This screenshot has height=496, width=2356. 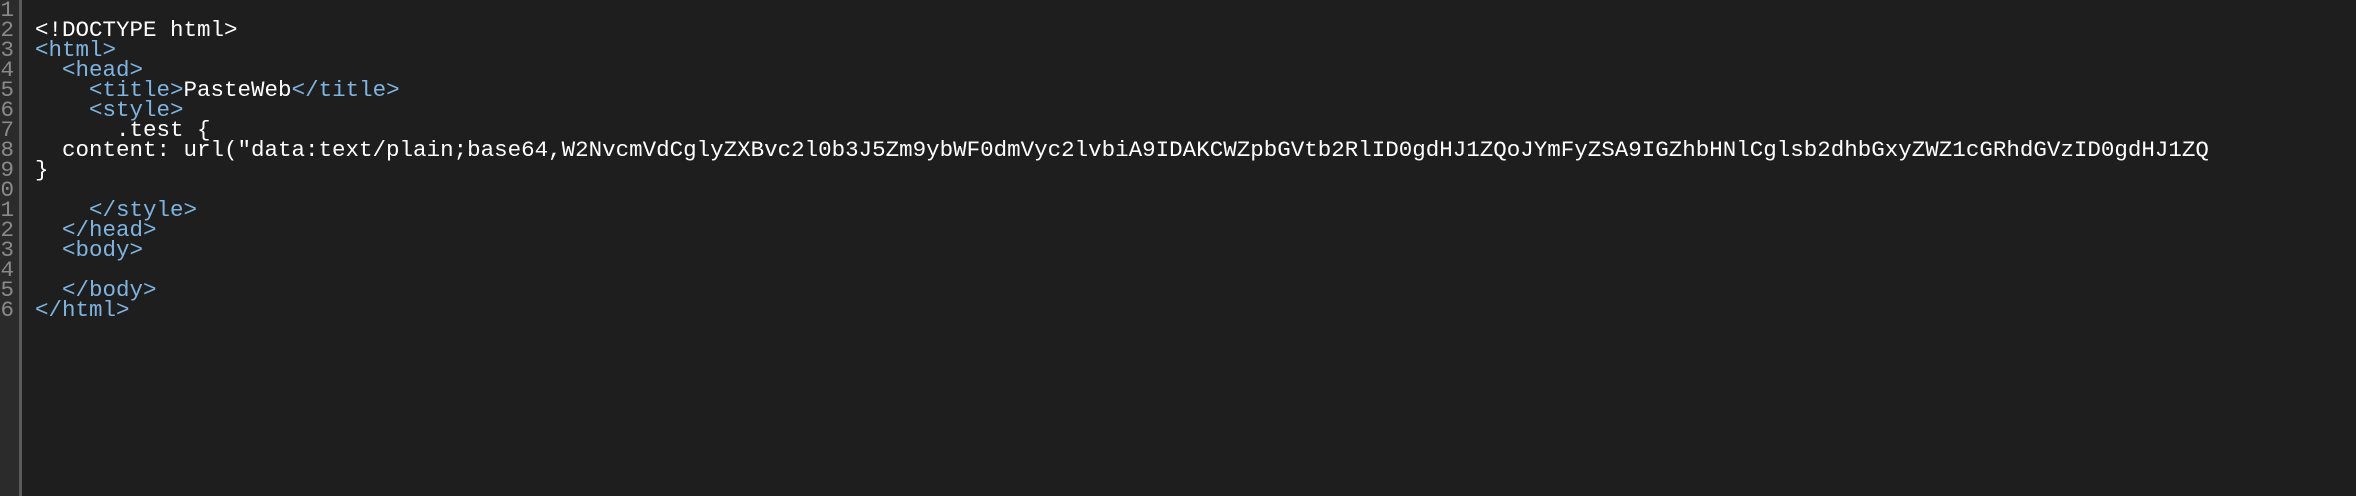 I want to click on code-line: 16 </html>, so click(x=1178, y=310).